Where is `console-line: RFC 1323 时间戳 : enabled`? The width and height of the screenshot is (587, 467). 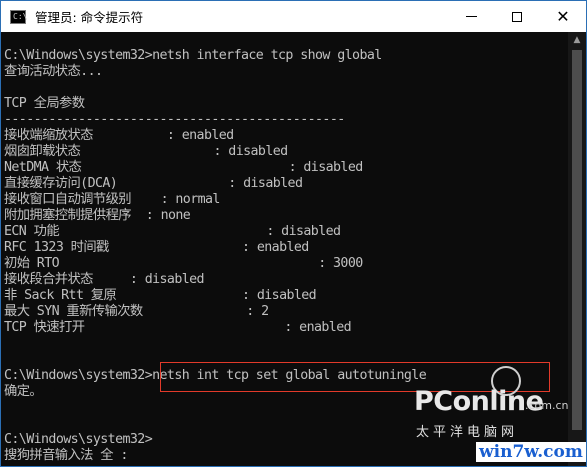 console-line: RFC 1323 时间戳 : enabled is located at coordinates (156, 247).